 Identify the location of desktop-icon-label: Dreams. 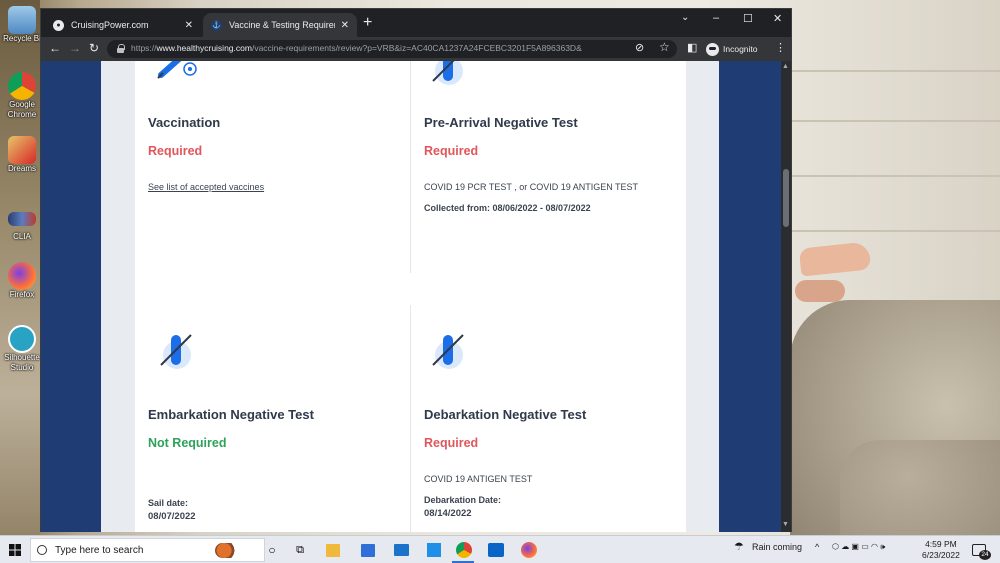
(21, 168).